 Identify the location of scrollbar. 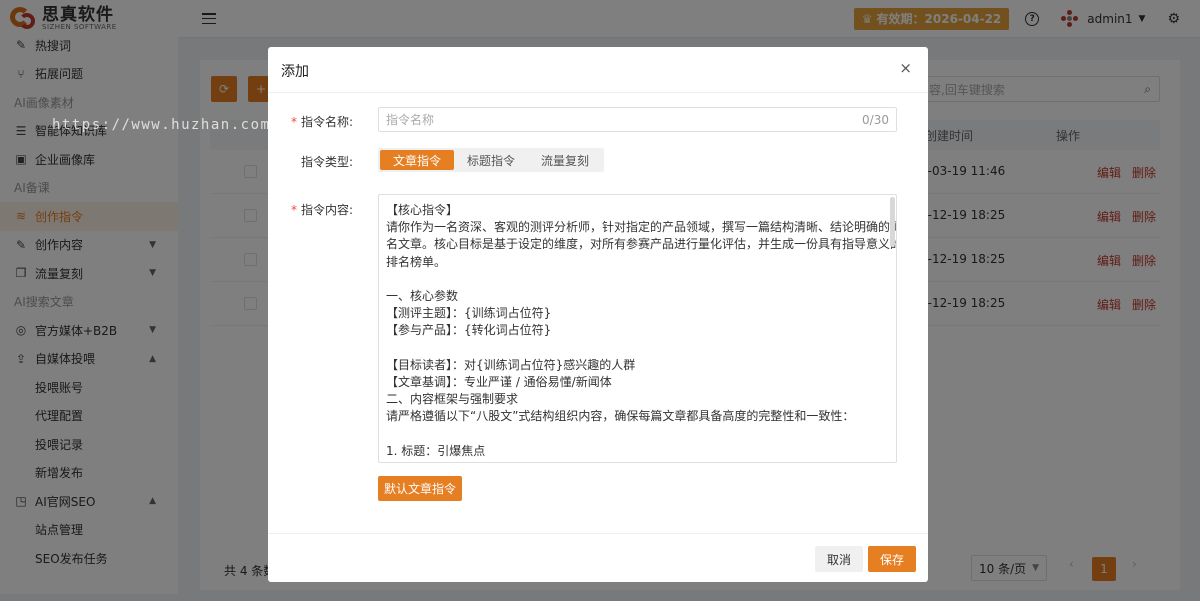
(892, 222).